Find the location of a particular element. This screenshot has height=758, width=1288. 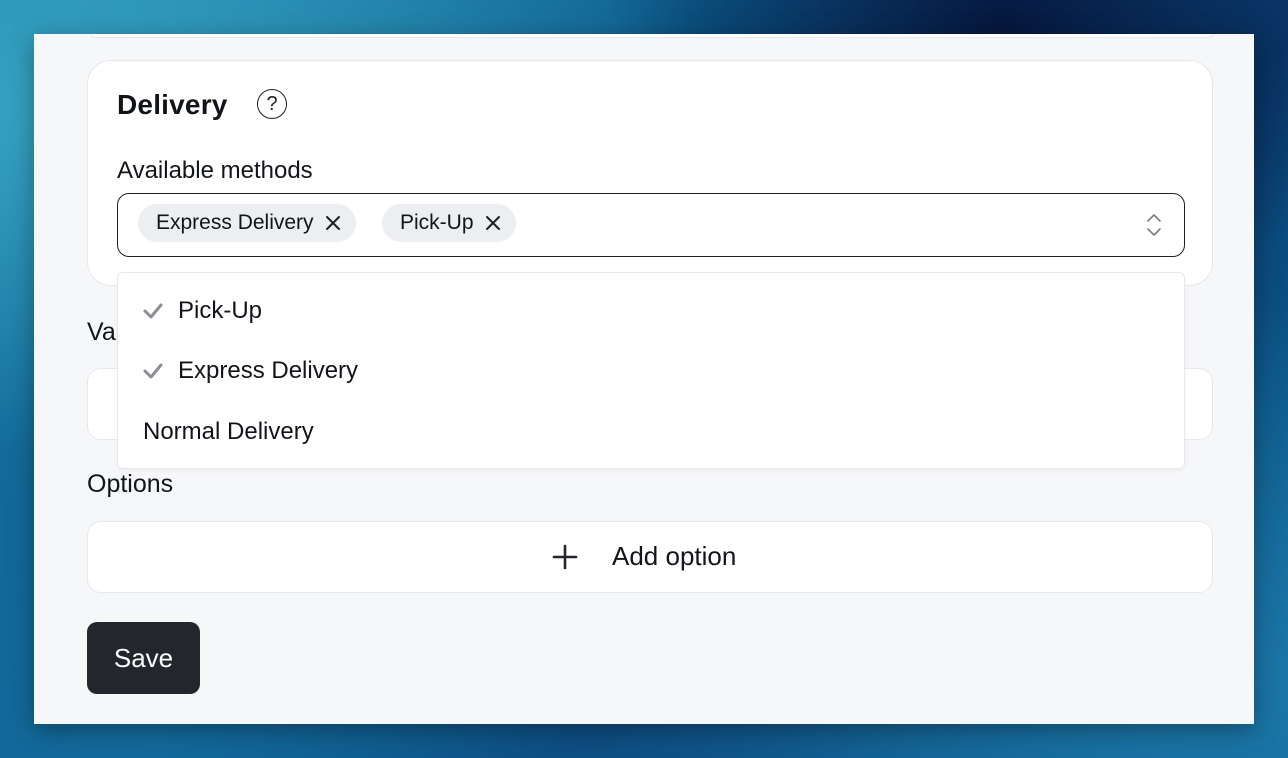

delivery-title: Delivery is located at coordinates (172, 104).